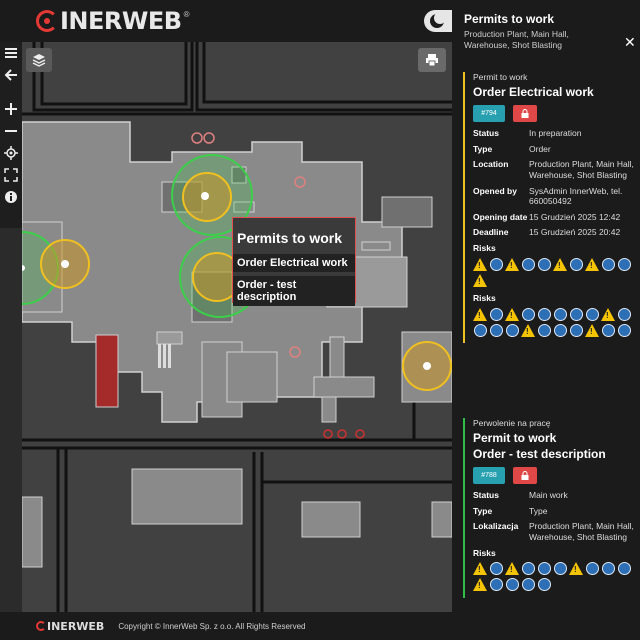  Describe the element at coordinates (556, 495) in the screenshot. I see `field-status: Status Main work` at that location.